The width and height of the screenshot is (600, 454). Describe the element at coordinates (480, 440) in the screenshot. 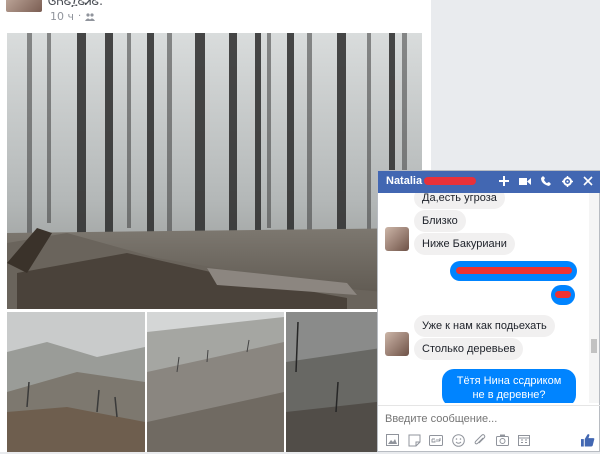

I see `attach-icon` at that location.